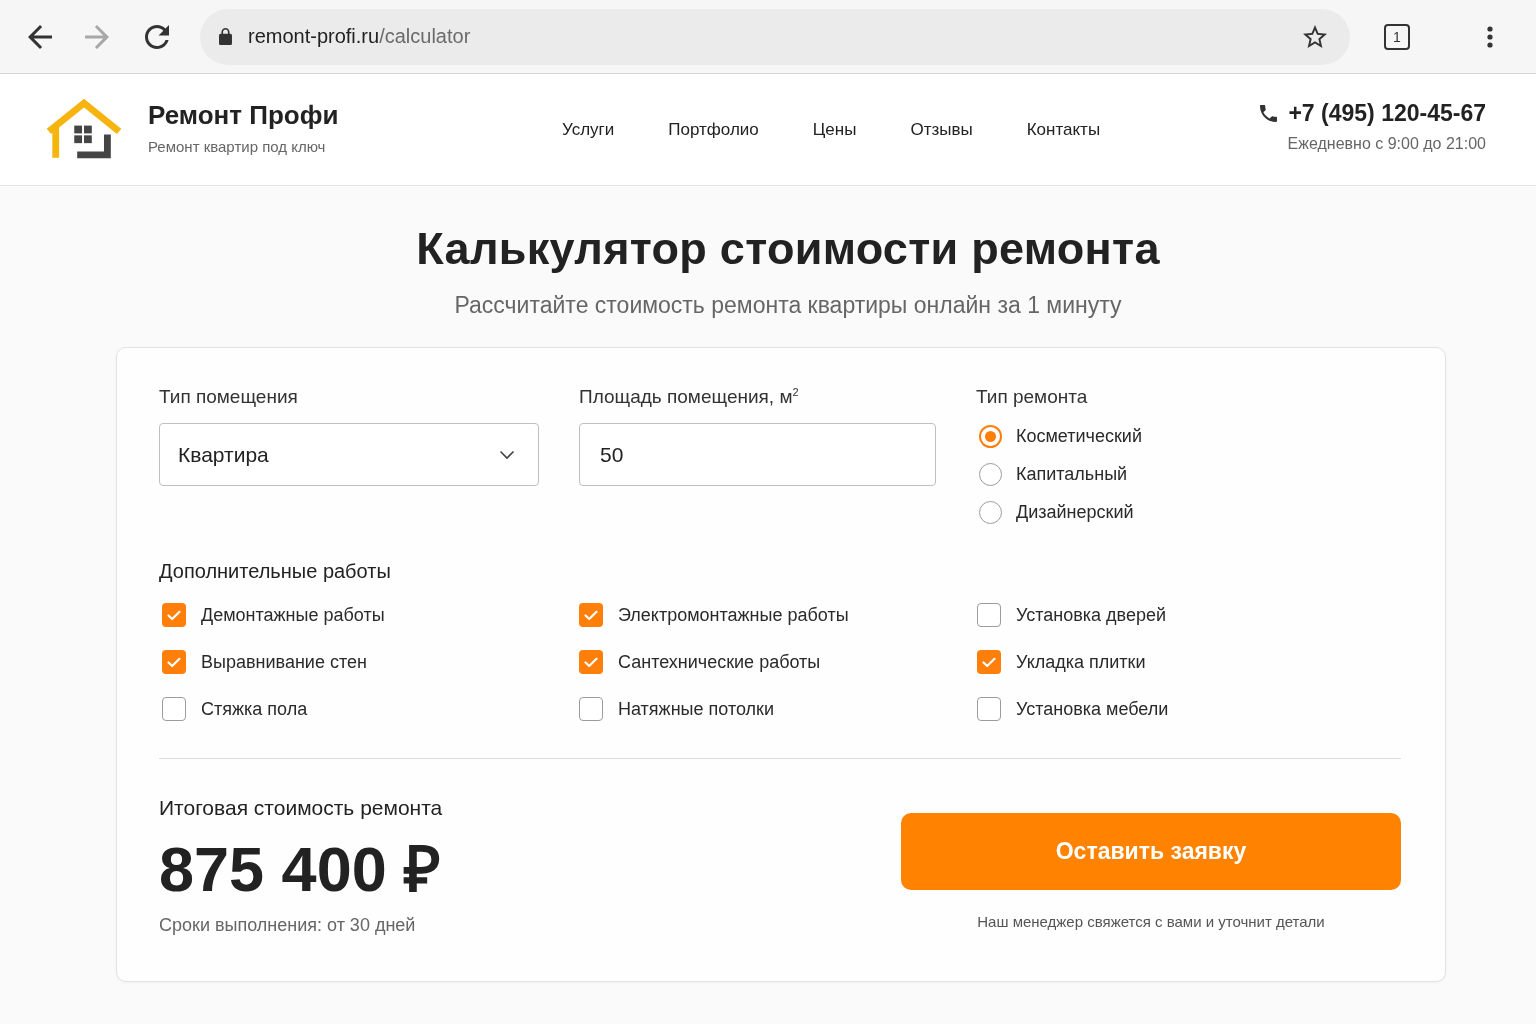  I want to click on nav-link: Портфолио, so click(713, 129).